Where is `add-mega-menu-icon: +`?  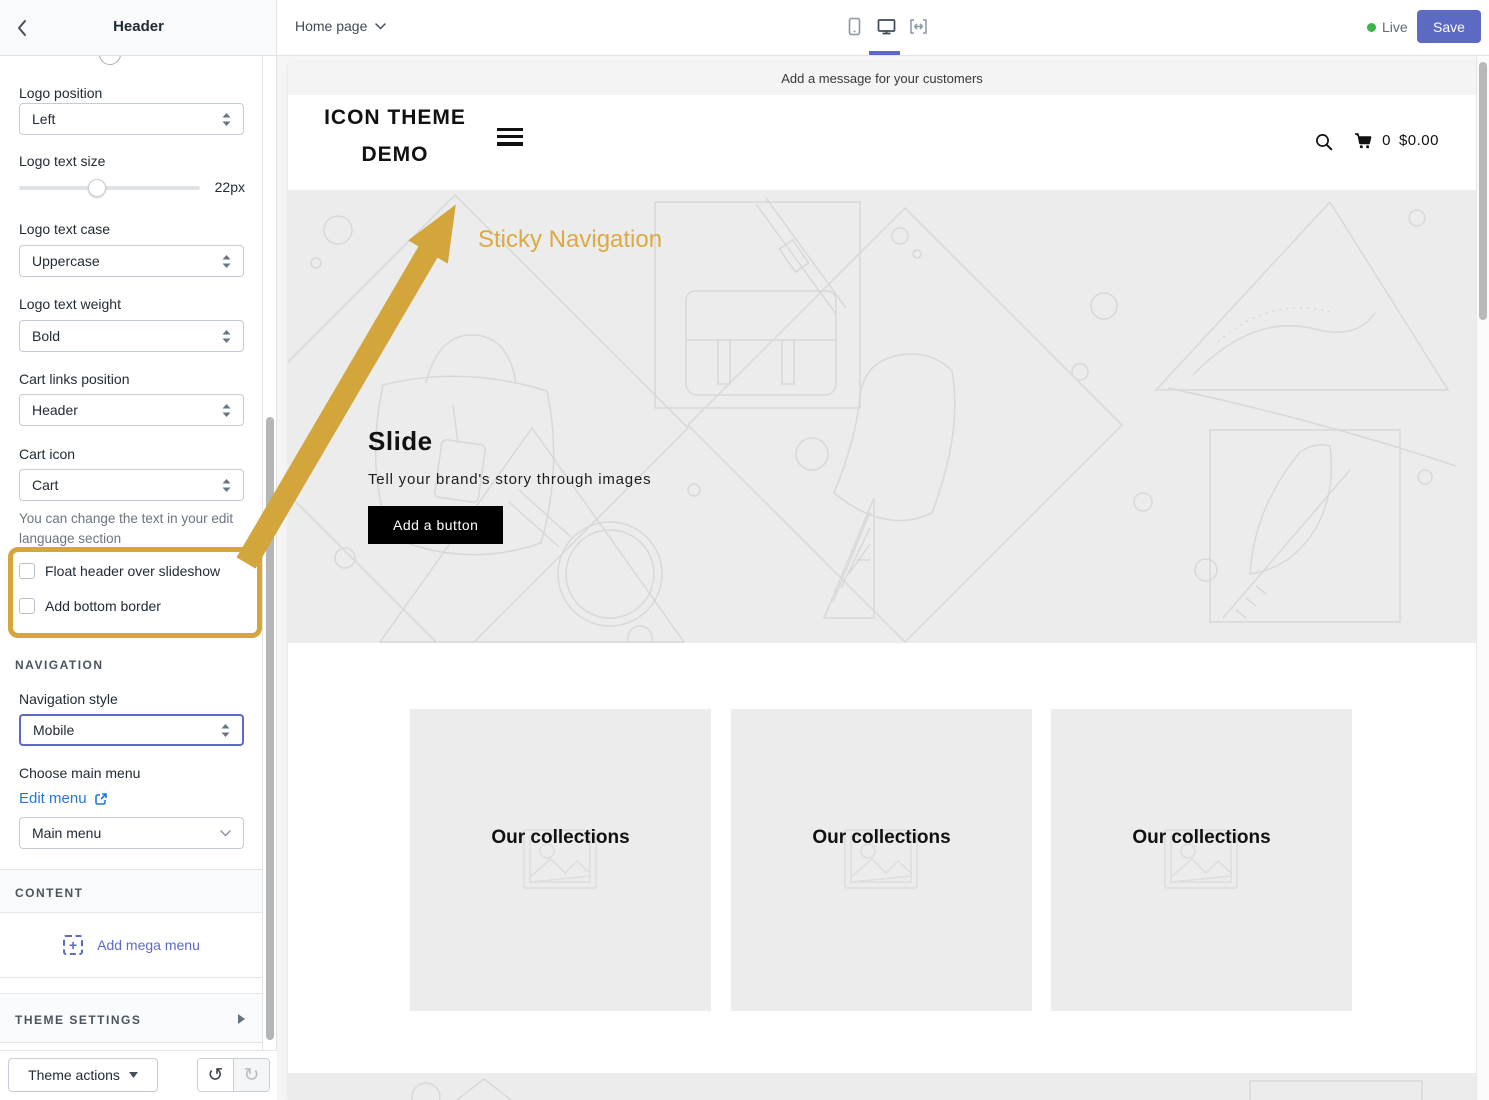
add-mega-menu-icon: + is located at coordinates (73, 945).